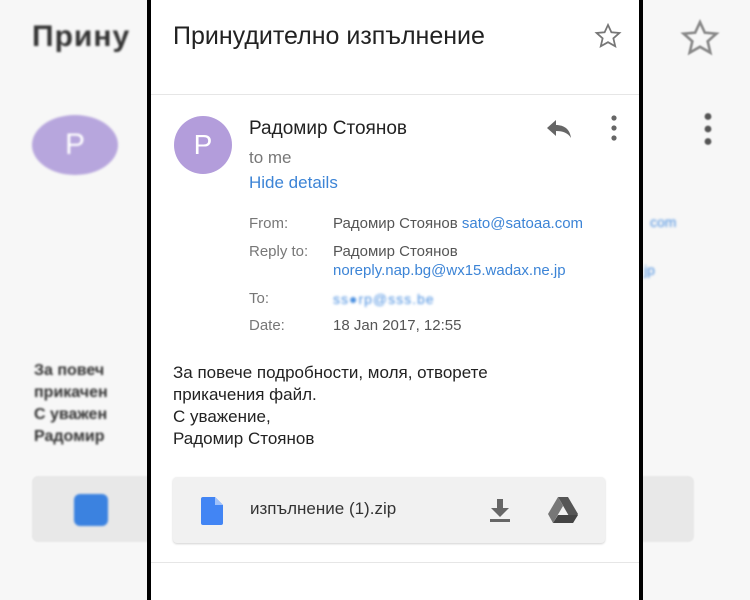 The height and width of the screenshot is (600, 750). Describe the element at coordinates (328, 128) in the screenshot. I see `sender-name: Радомир Стоянов` at that location.